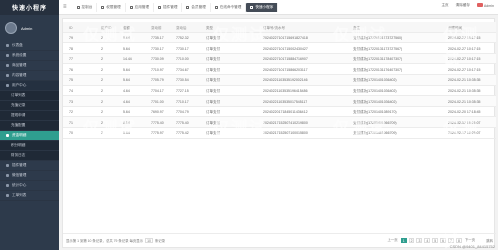 Image resolution: width=498 pixels, height=250 pixels. Describe the element at coordinates (378, 59) in the screenshot. I see `table-cell: 支付成功(17220131178407307)` at that location.